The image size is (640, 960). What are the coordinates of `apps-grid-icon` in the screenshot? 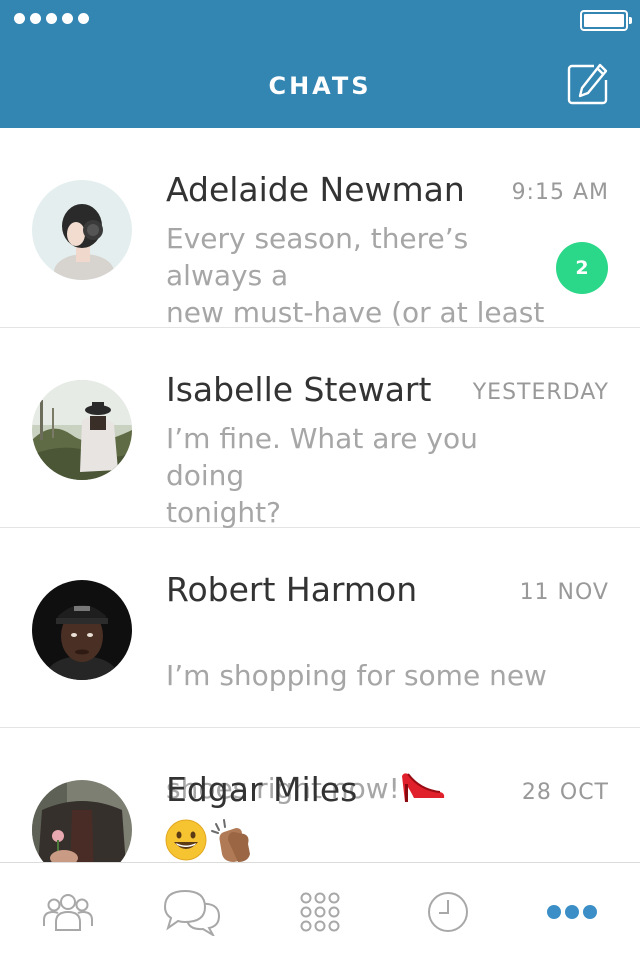 It's located at (320, 912).